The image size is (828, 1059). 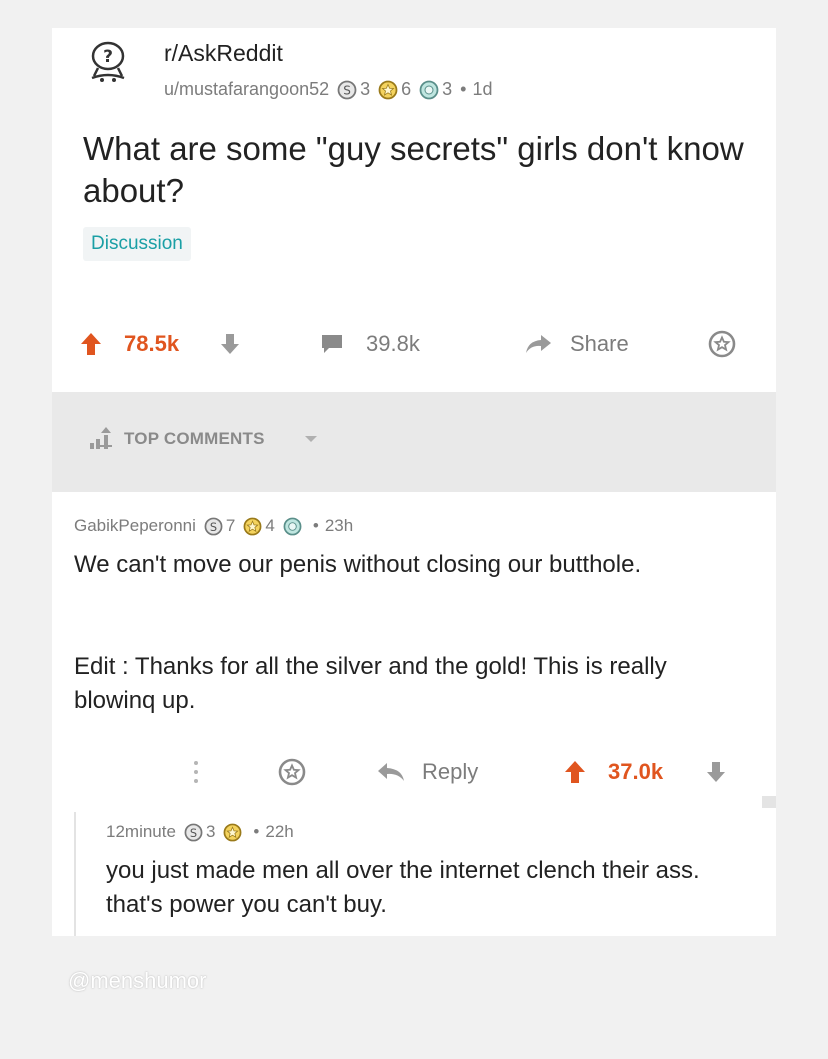 What do you see at coordinates (152, 343) in the screenshot?
I see `post-score: 78.5k` at bounding box center [152, 343].